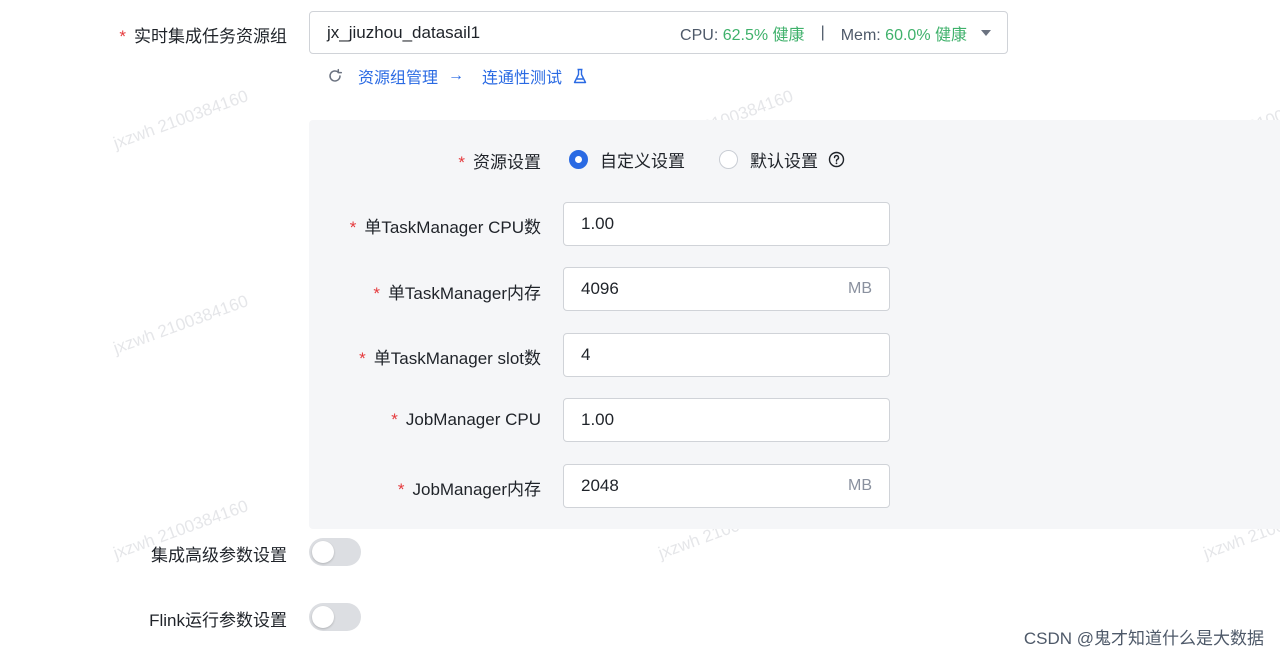  Describe the element at coordinates (578, 159) in the screenshot. I see `radio-custom-settings` at that location.